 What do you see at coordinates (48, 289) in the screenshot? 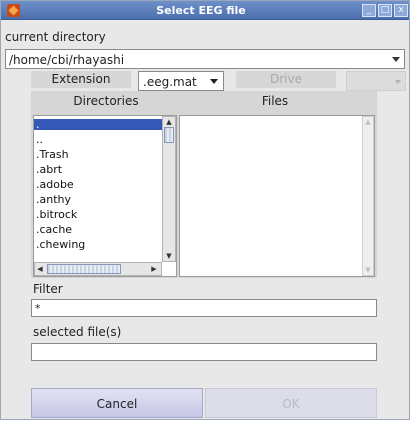
I see `filter-label: Filter` at bounding box center [48, 289].